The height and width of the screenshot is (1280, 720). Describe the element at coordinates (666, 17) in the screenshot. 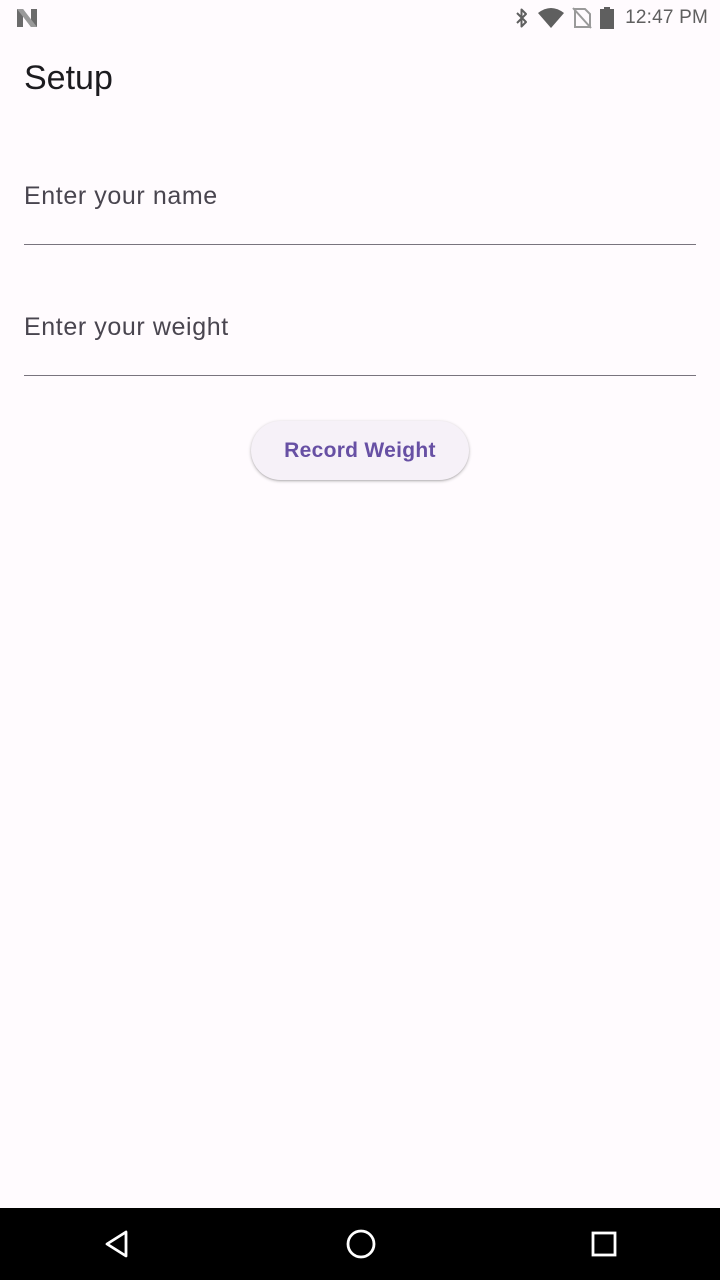

I see `status-time: 12:47 PM` at that location.